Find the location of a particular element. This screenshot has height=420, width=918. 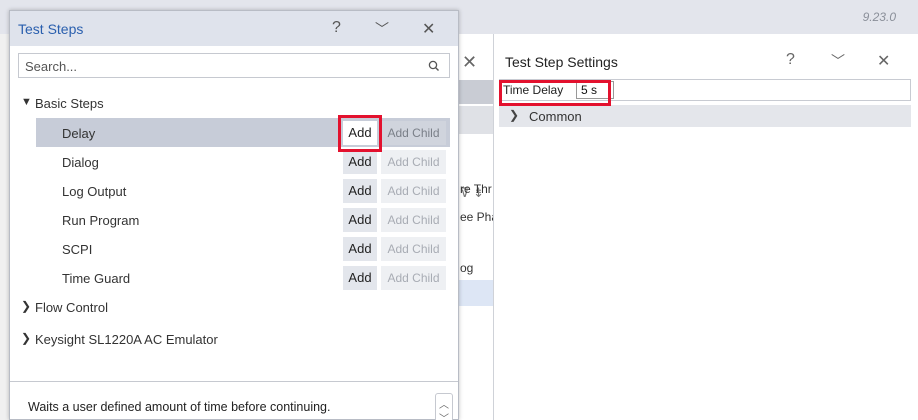

background-row-text: ee Pha is located at coordinates (476, 217).